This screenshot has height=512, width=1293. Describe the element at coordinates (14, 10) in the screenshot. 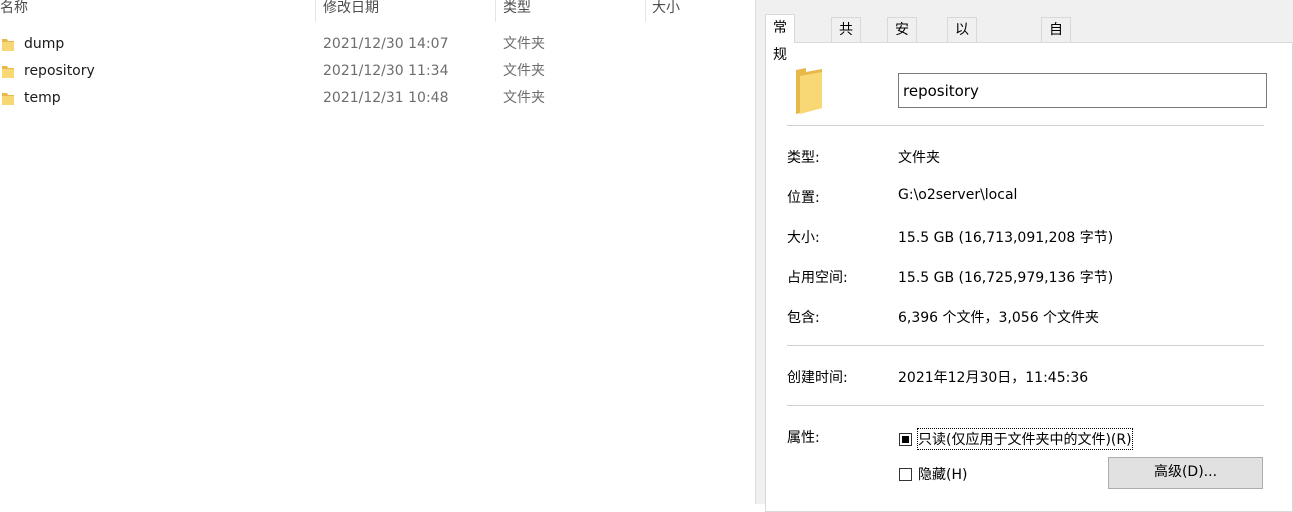

I see `column-header-name: 名称` at that location.